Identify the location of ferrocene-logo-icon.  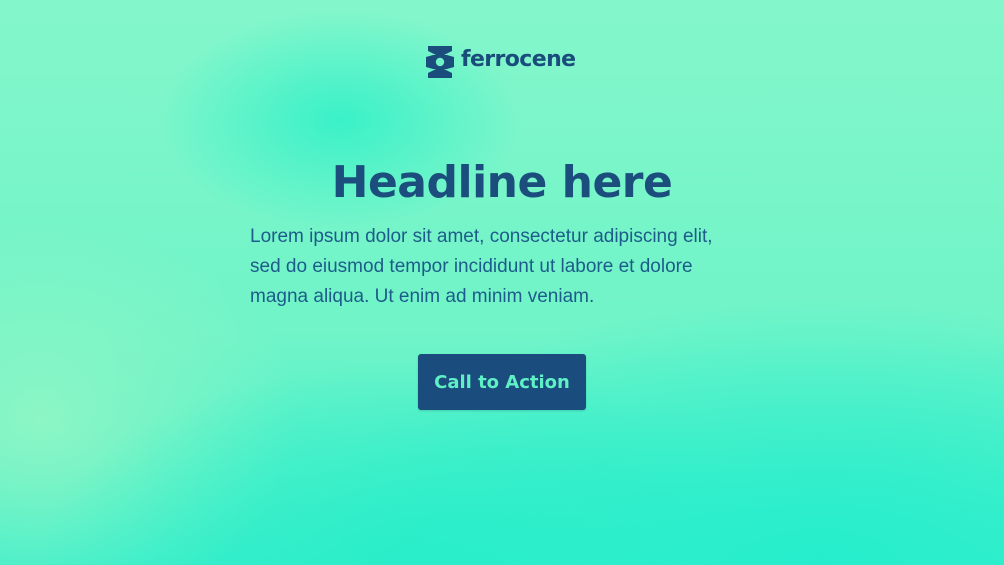
(440, 62).